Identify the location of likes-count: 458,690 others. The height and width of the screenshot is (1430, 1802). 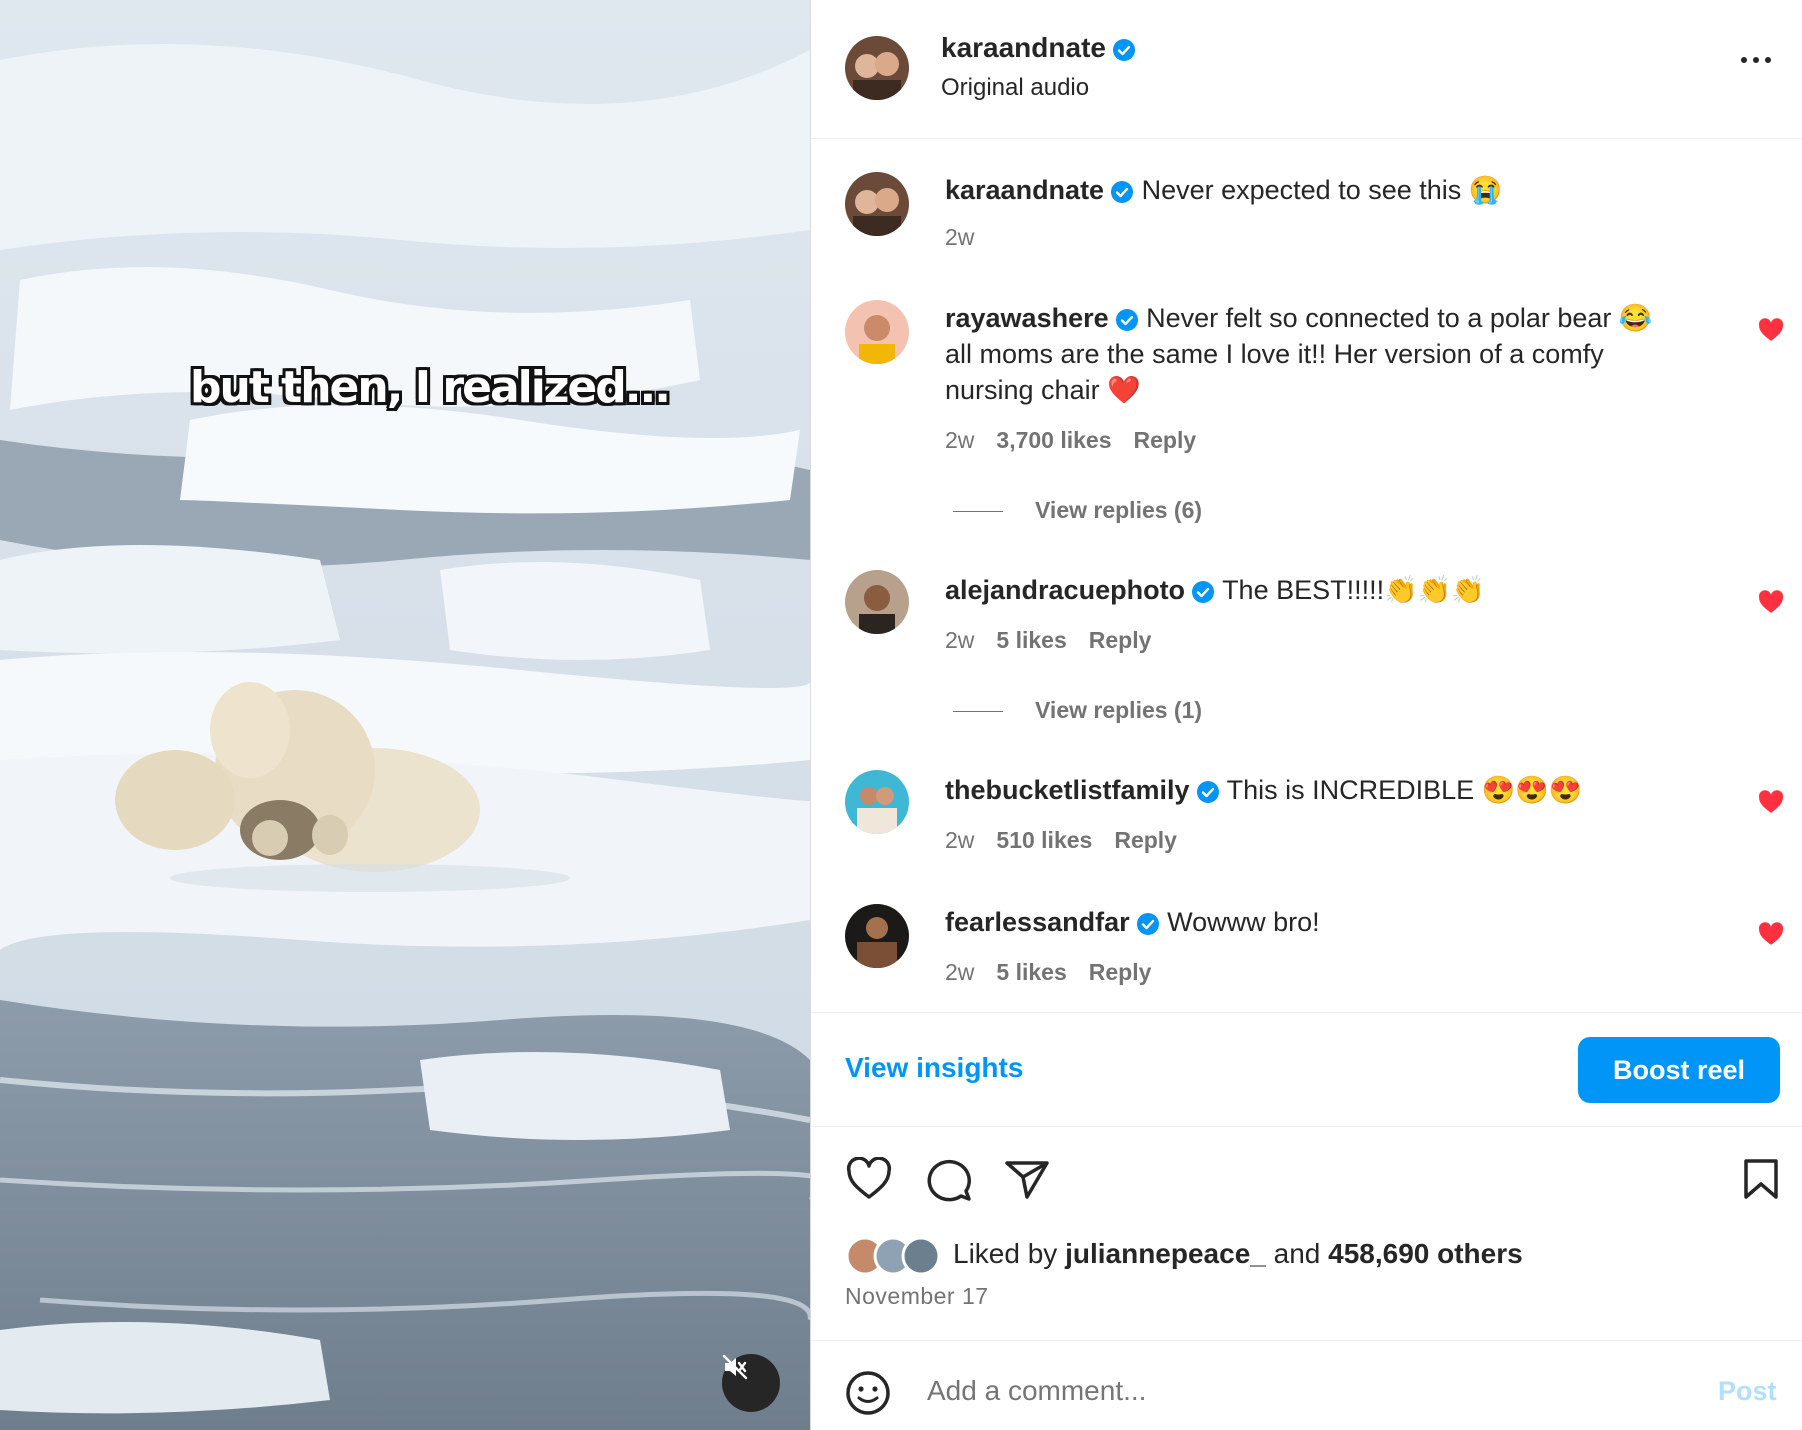
(1425, 1253).